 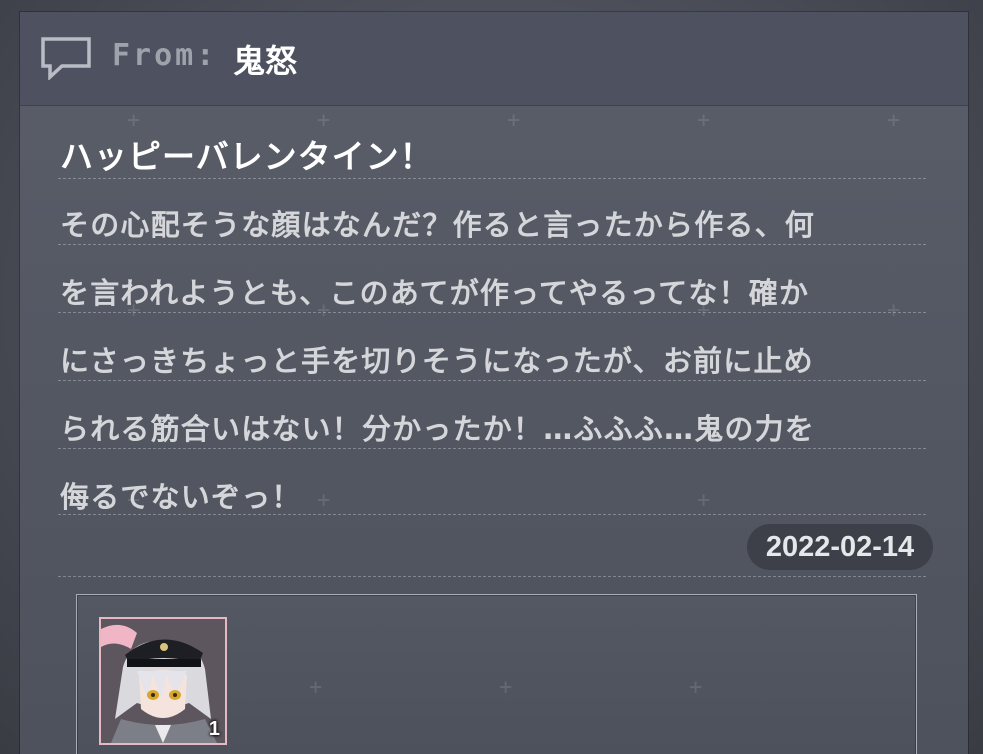 I want to click on date-badge: 2022-02-14, so click(x=840, y=547).